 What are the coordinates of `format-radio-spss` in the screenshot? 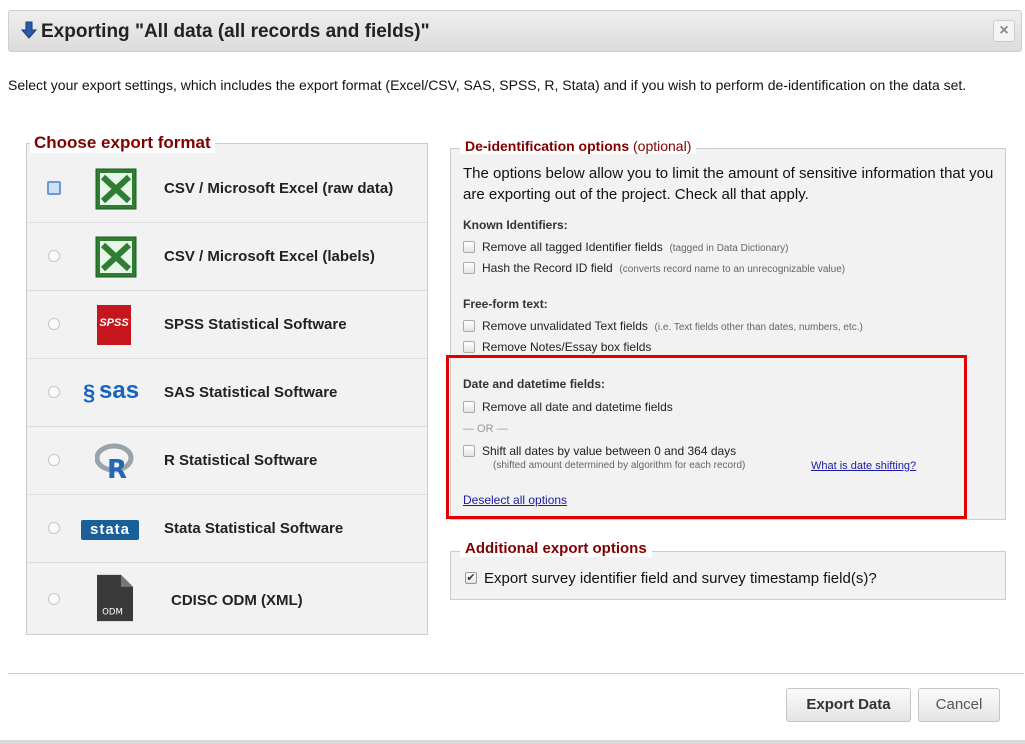 It's located at (54, 324).